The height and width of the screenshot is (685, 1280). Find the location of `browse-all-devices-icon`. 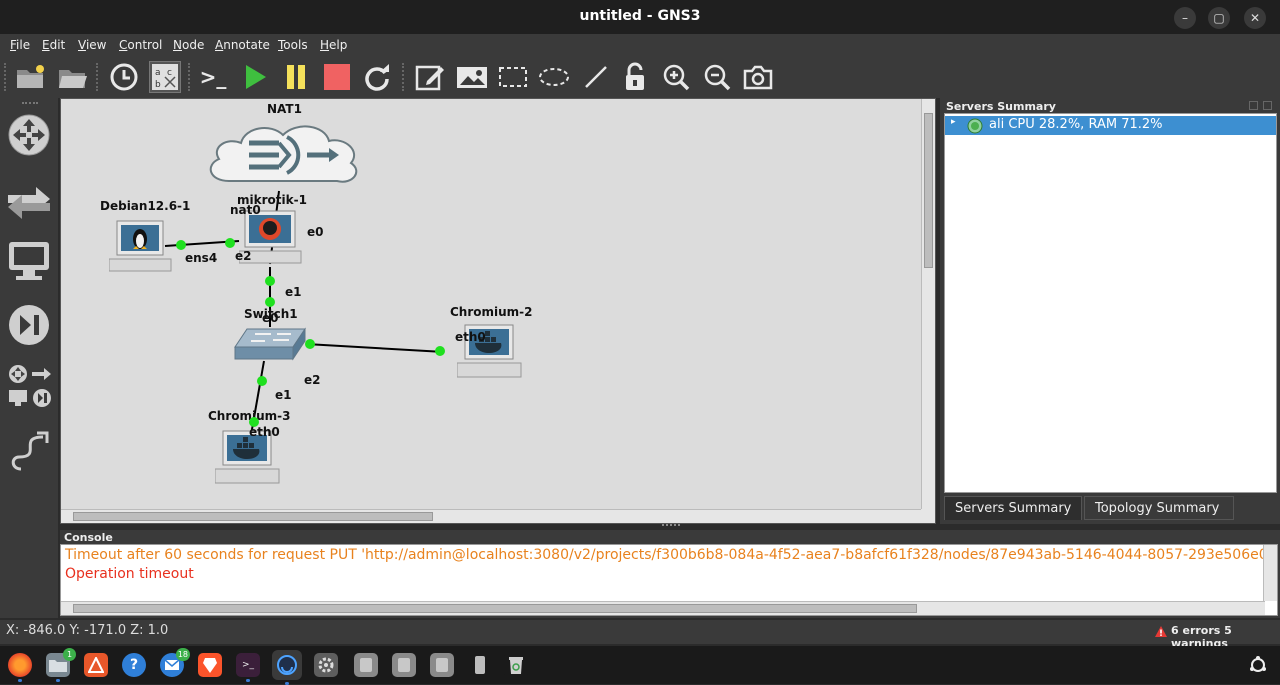

browse-all-devices-icon is located at coordinates (29, 385).